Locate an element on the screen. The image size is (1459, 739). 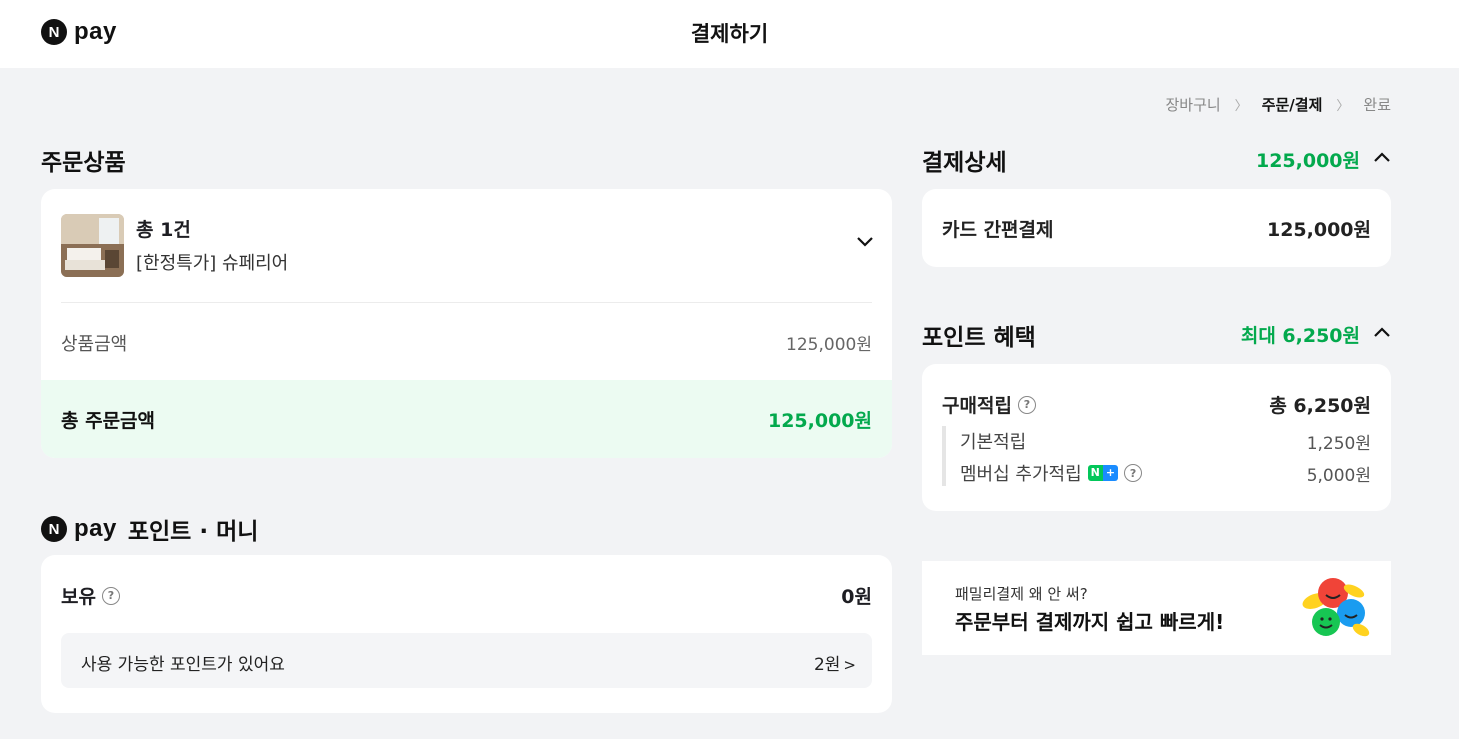
hold-label-row: 보유 ? is located at coordinates (90, 595).